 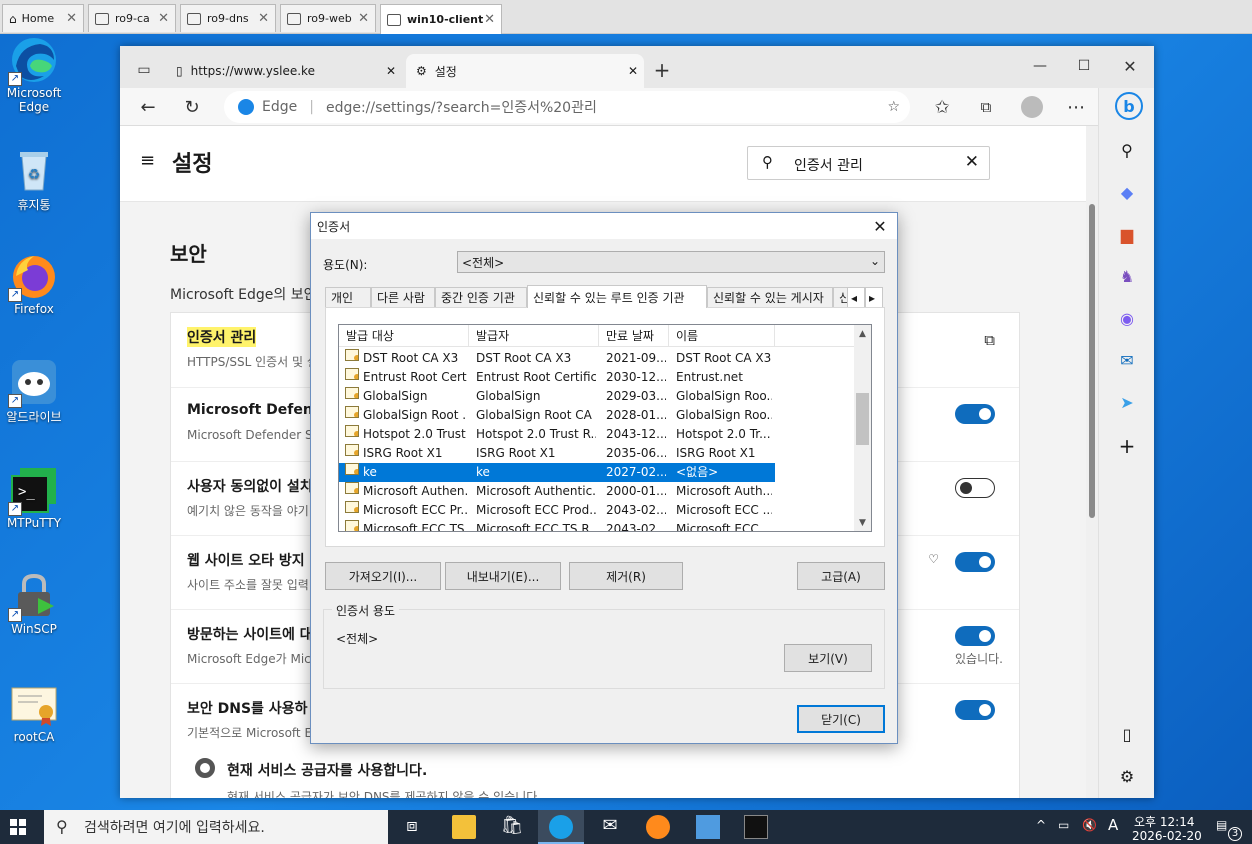 I want to click on certificate-row: ke ke 2027-02... <없음>, so click(x=557, y=472).